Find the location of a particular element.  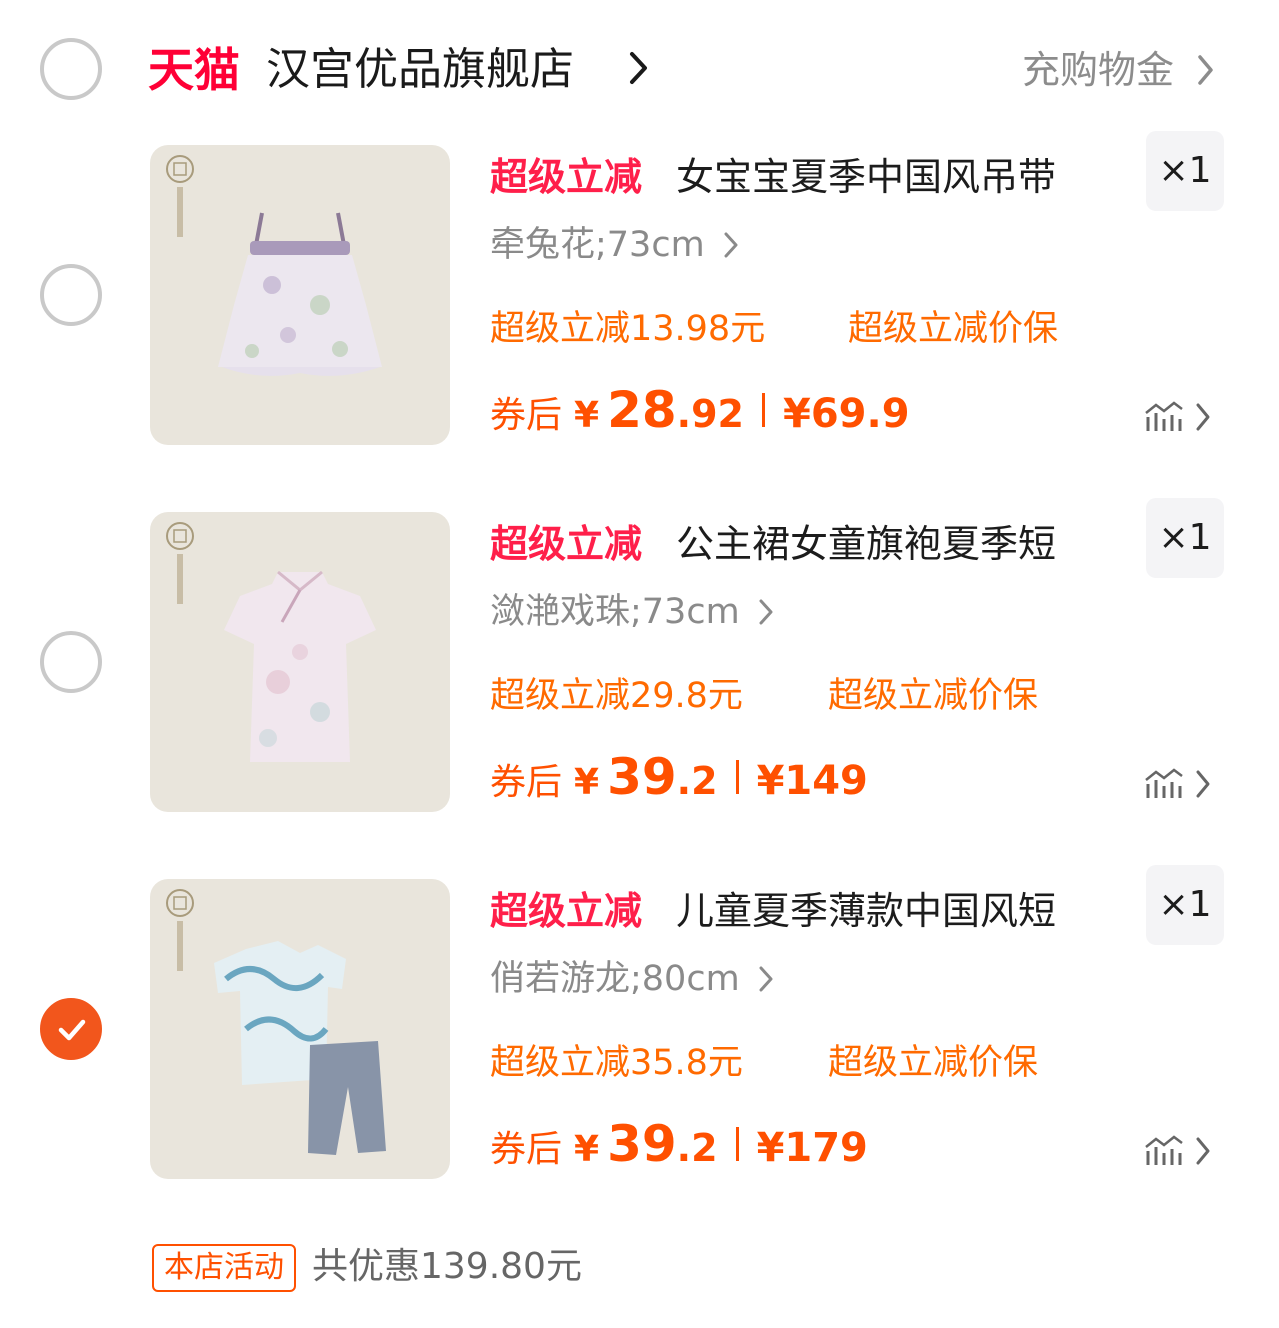

sku-selector: 牵兔花;73cm is located at coordinates (616, 245).